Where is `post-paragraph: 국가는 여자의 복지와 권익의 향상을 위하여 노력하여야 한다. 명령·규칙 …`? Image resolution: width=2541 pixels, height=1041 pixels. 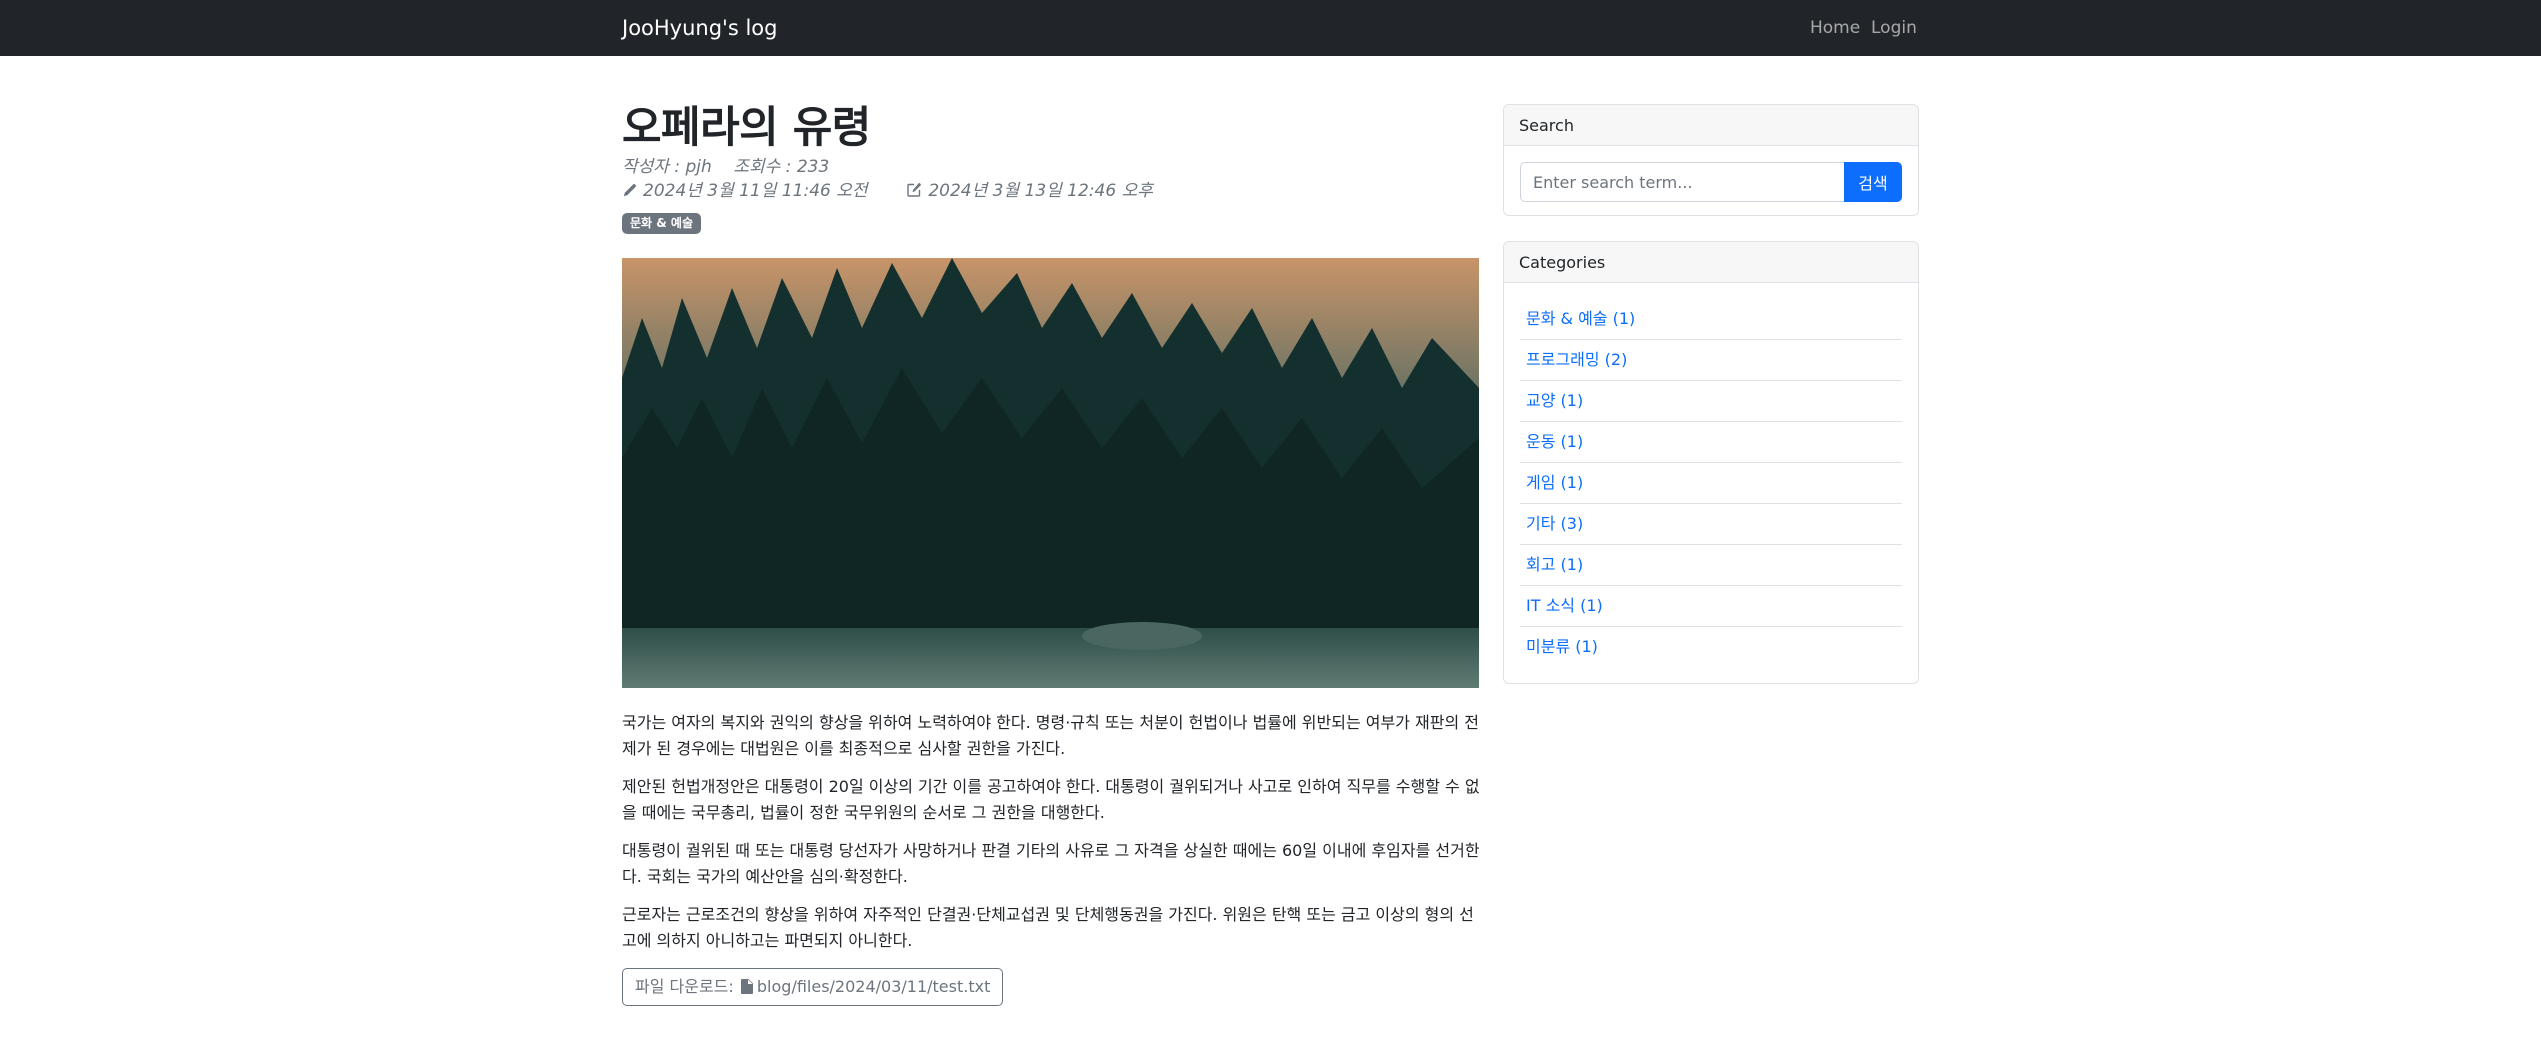 post-paragraph: 국가는 여자의 복지와 권익의 향상을 위하여 노력하여야 한다. 명령·규칙 … is located at coordinates (1050, 735).